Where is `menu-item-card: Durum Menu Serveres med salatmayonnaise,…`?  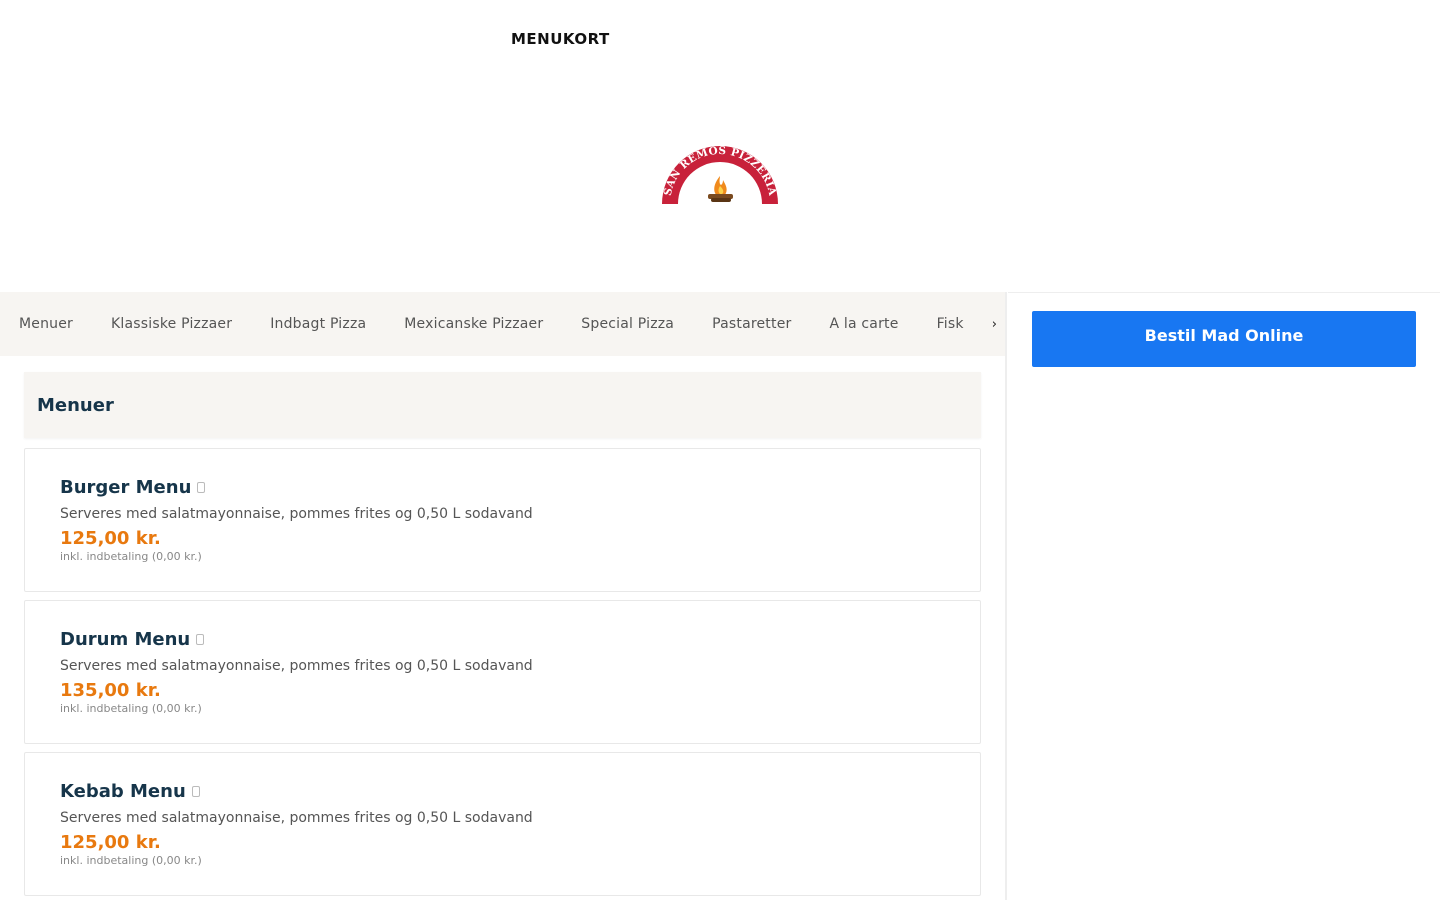
menu-item-card: Durum Menu Serveres med salatmayonnaise,… is located at coordinates (502, 672).